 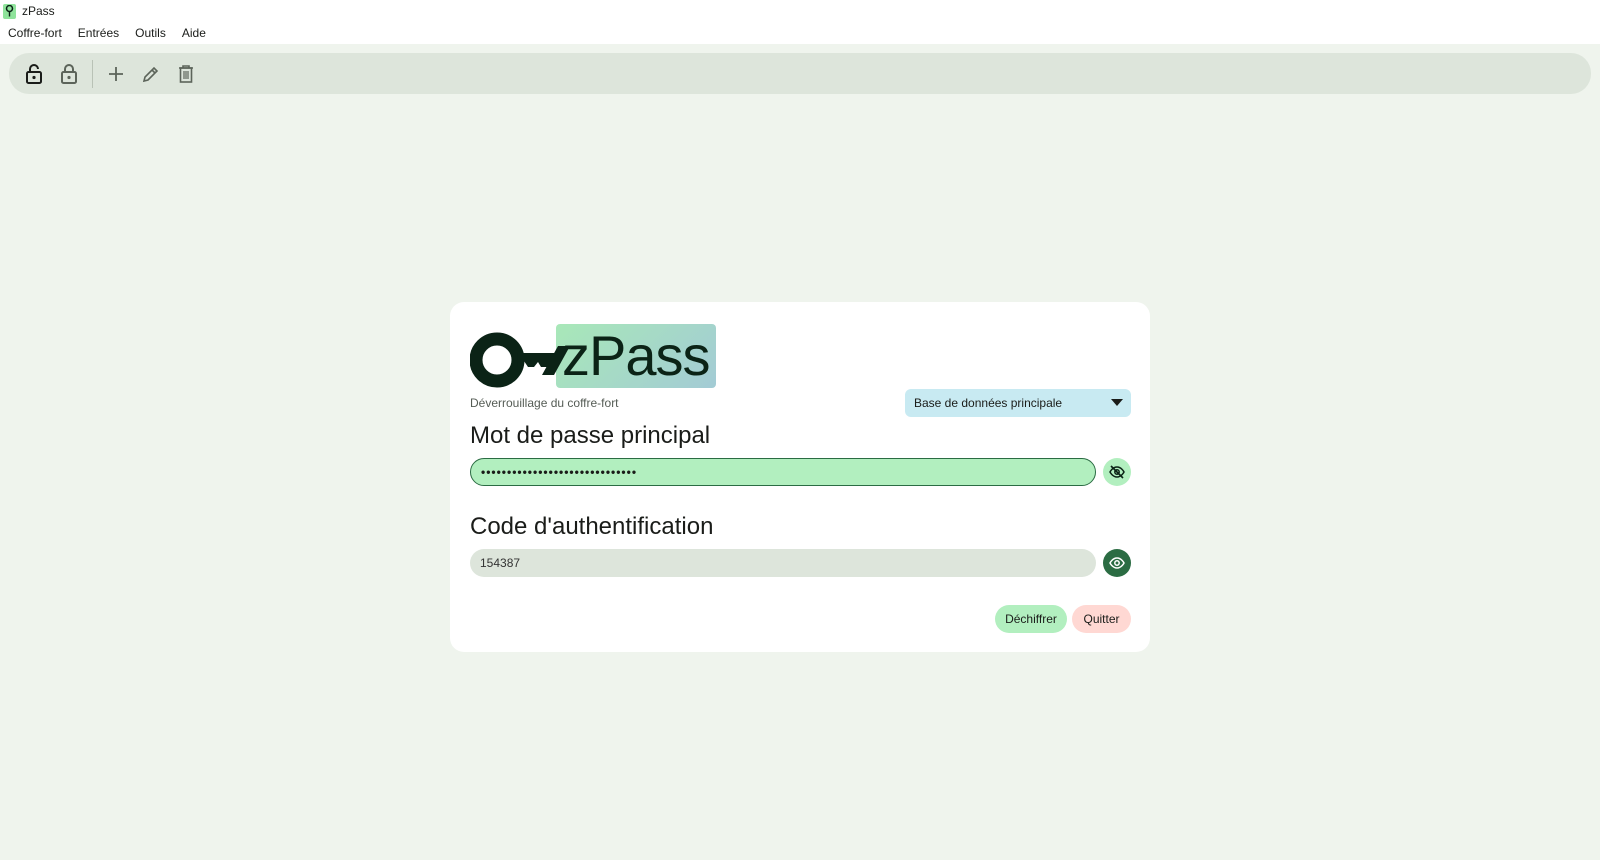 I want to click on plus-icon, so click(x=116, y=73).